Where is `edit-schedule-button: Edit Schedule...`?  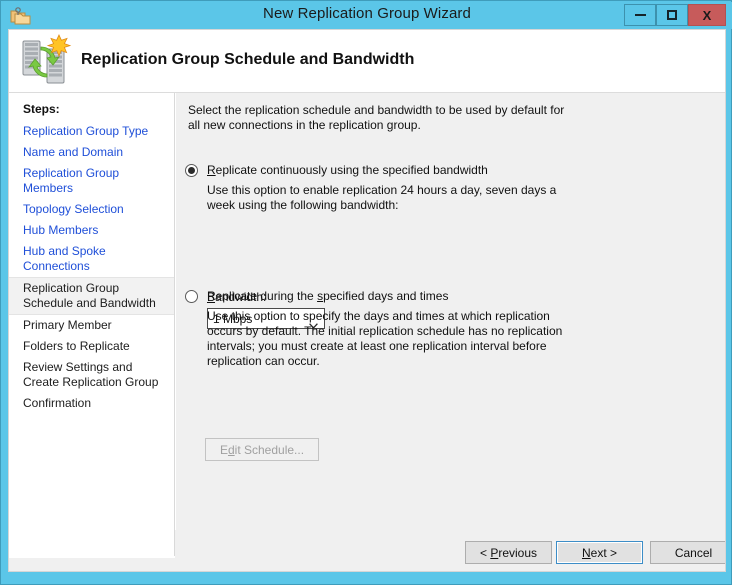 edit-schedule-button: Edit Schedule... is located at coordinates (262, 449).